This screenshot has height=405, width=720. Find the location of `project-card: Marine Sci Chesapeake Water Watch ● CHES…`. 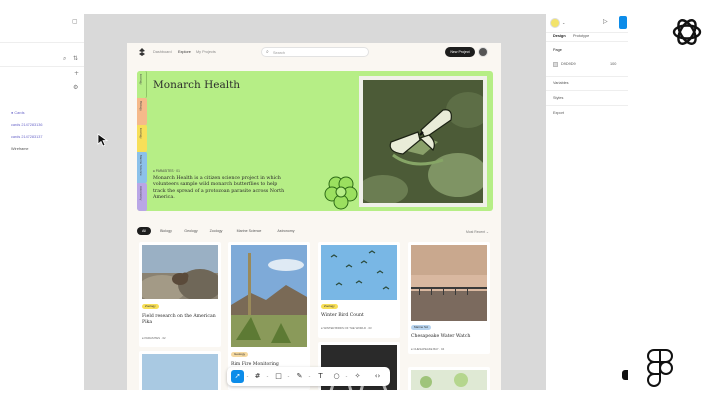

project-card: Marine Sci Chesapeake Water Watch ● CHES… is located at coordinates (449, 298).